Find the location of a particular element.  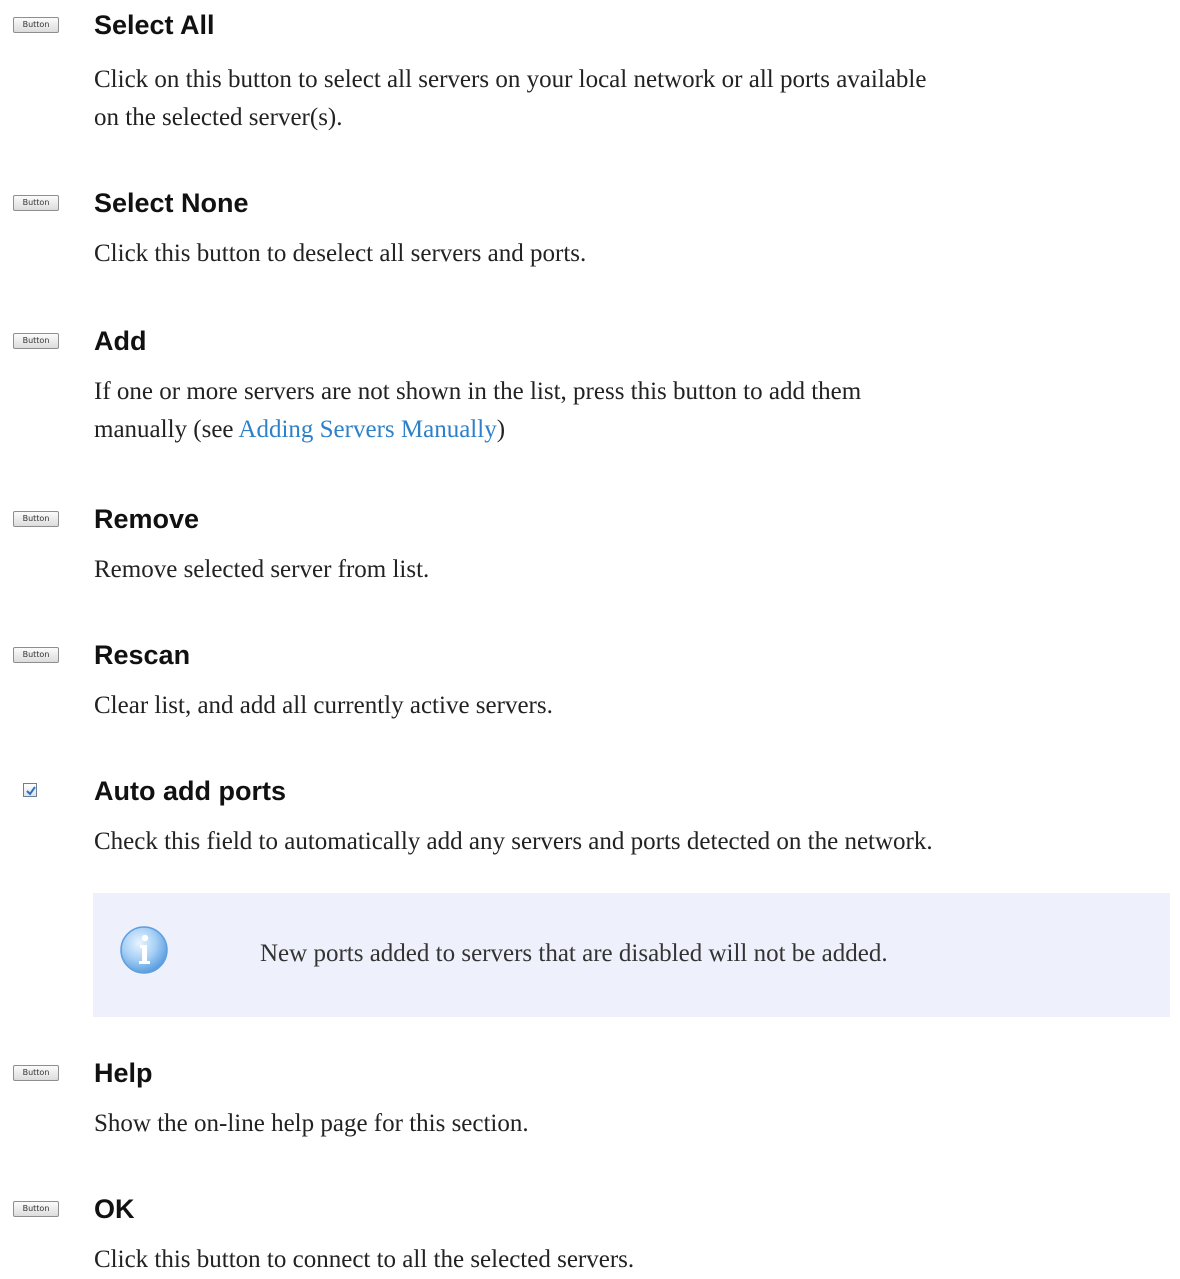

checkbox-icon is located at coordinates (30, 790).